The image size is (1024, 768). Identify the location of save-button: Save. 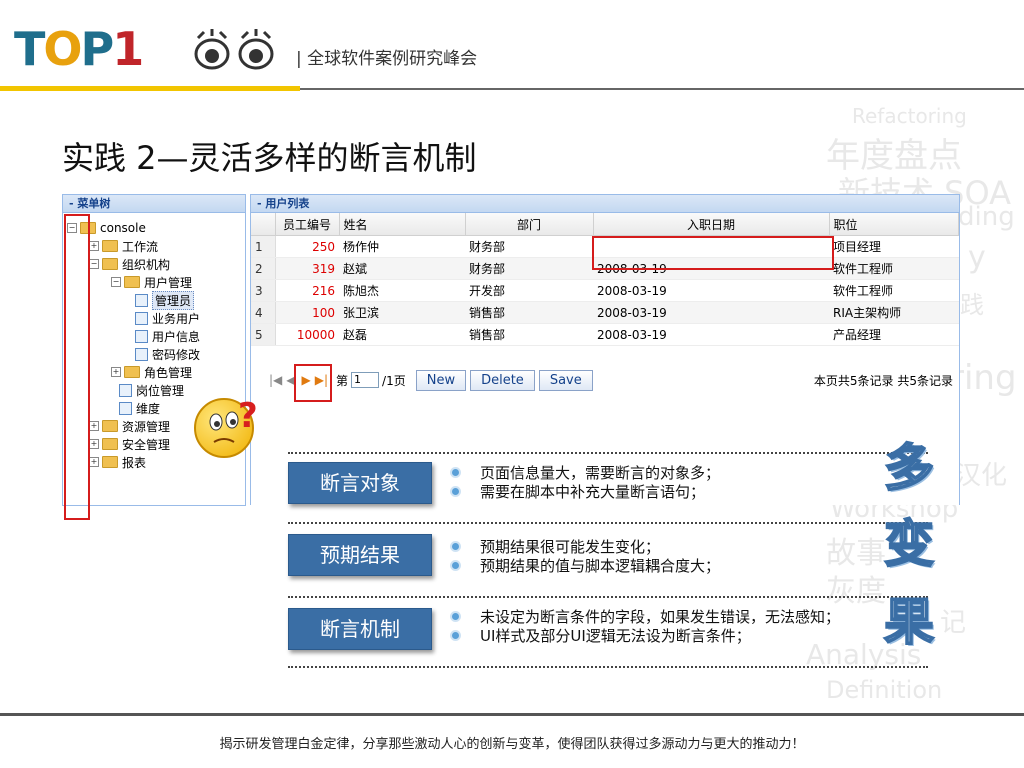
(565, 380).